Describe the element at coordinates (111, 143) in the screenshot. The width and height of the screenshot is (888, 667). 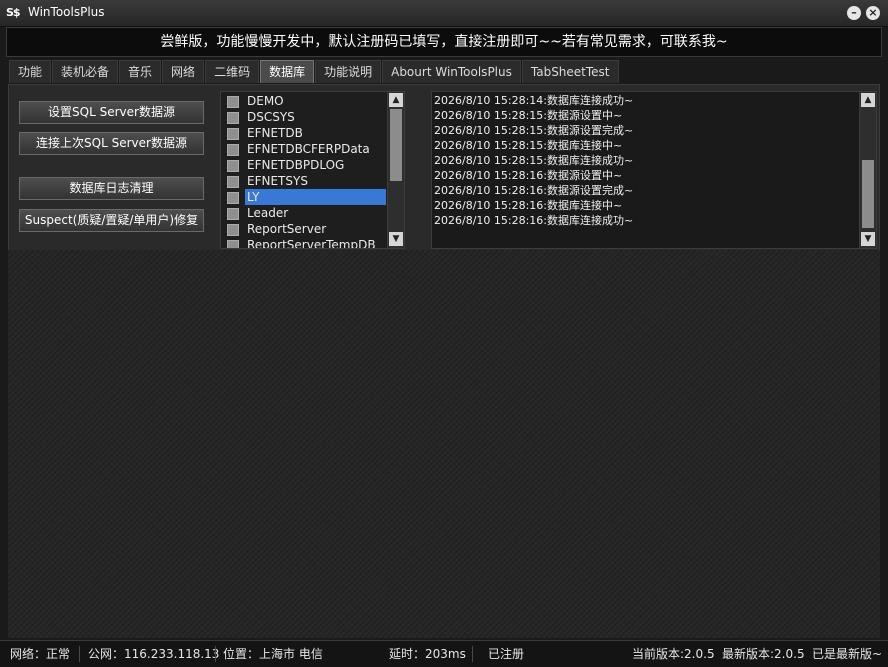
I see `connect-last-source-button: 连接上次SQL Server数据源` at that location.